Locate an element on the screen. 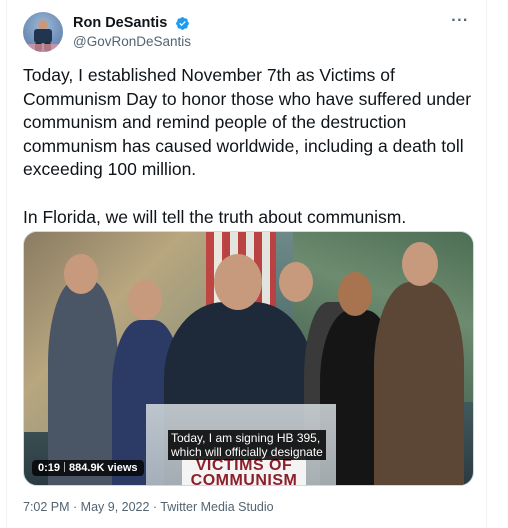  author-names: Ron DeSantis @GovRonDeSantis is located at coordinates (132, 32).